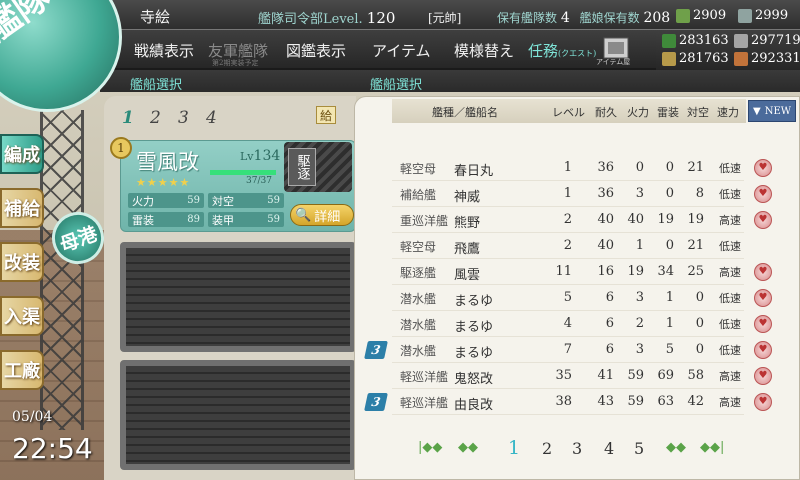  Describe the element at coordinates (131, 118) in the screenshot. I see `fleet-tab-1: 1` at that location.